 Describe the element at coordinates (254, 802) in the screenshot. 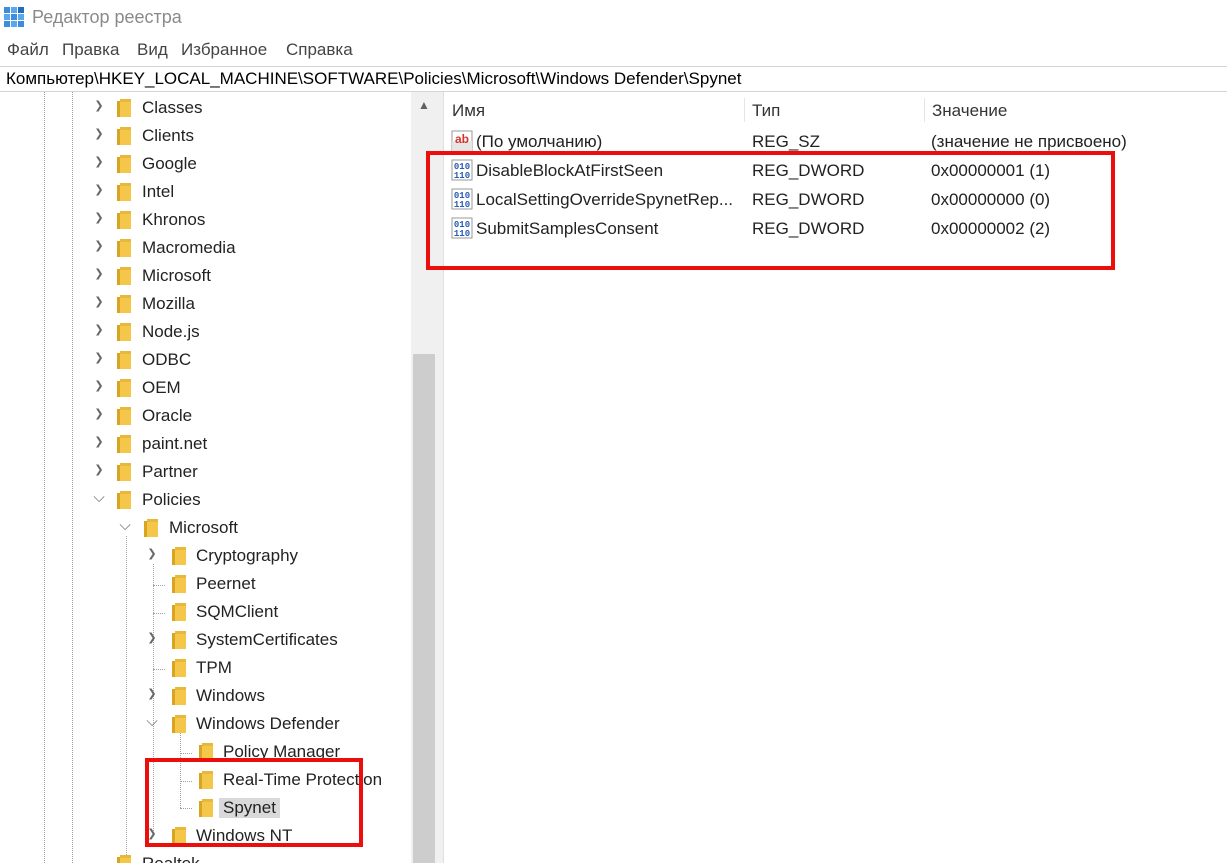

I see `highlight-box-spynet-key` at that location.